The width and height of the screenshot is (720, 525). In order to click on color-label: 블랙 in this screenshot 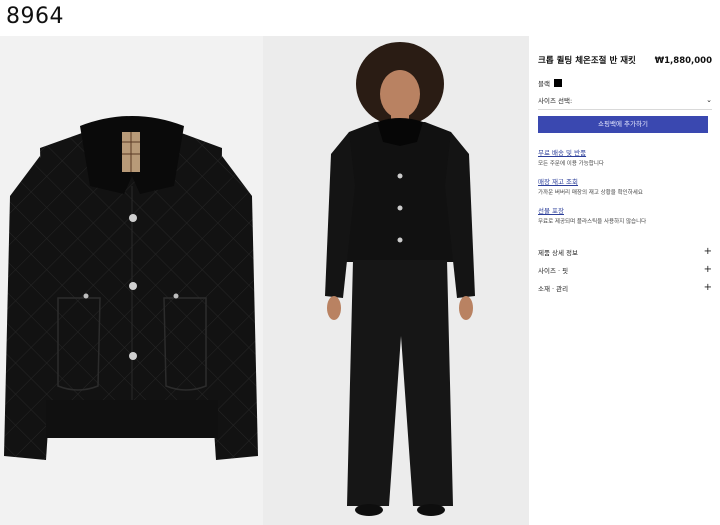, I will do `click(544, 84)`.